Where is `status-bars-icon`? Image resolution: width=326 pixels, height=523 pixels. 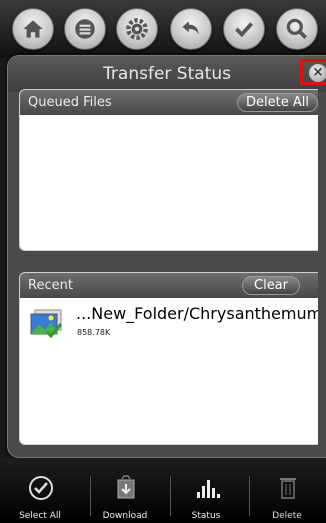
status-bars-icon is located at coordinates (208, 489).